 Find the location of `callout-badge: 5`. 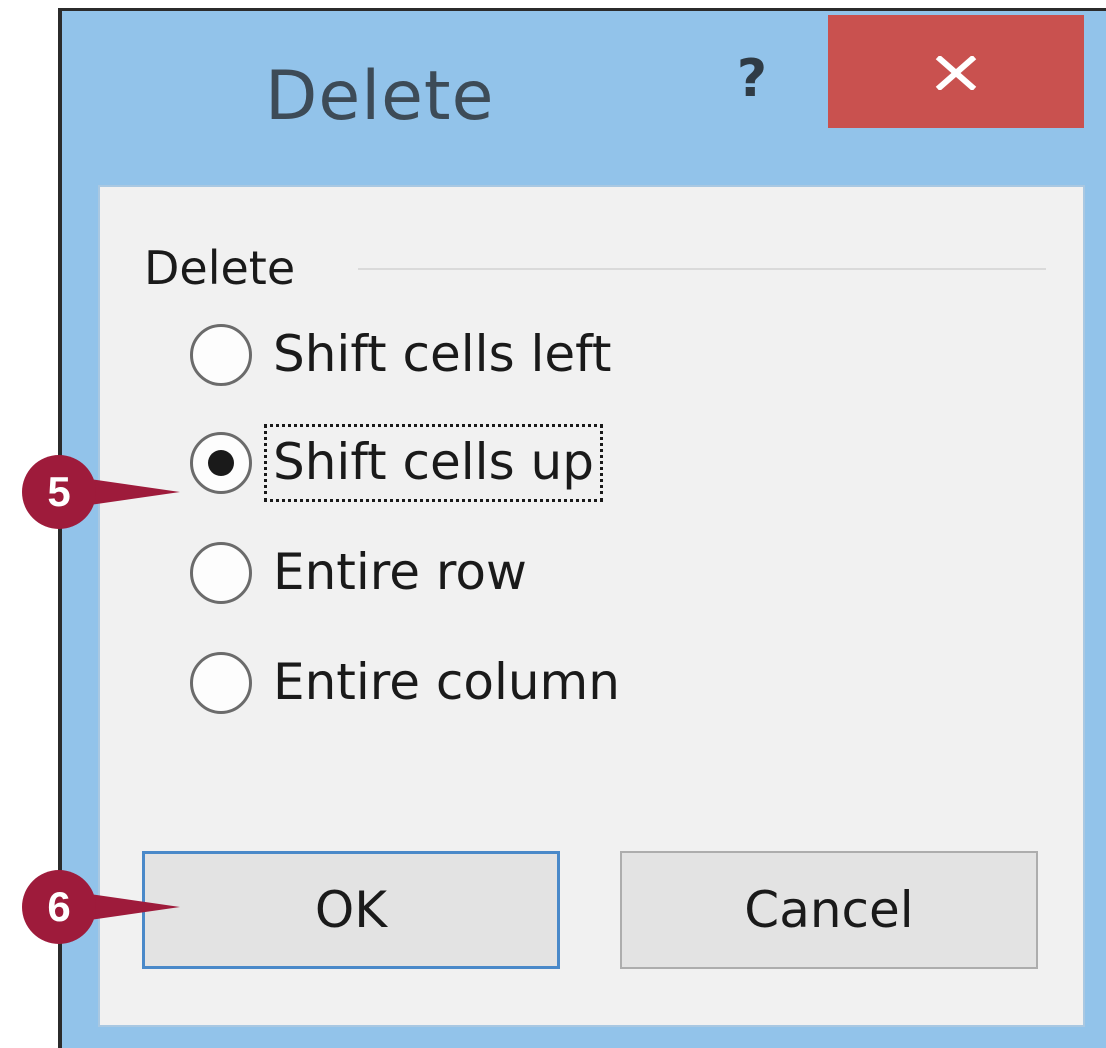

callout-badge: 5 is located at coordinates (59, 492).